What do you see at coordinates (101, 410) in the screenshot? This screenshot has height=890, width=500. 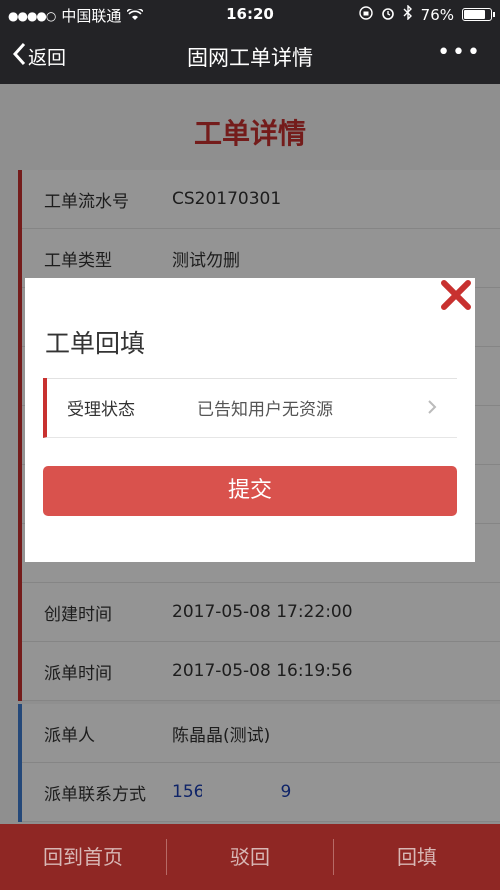 I see `status-label: 受理状态` at bounding box center [101, 410].